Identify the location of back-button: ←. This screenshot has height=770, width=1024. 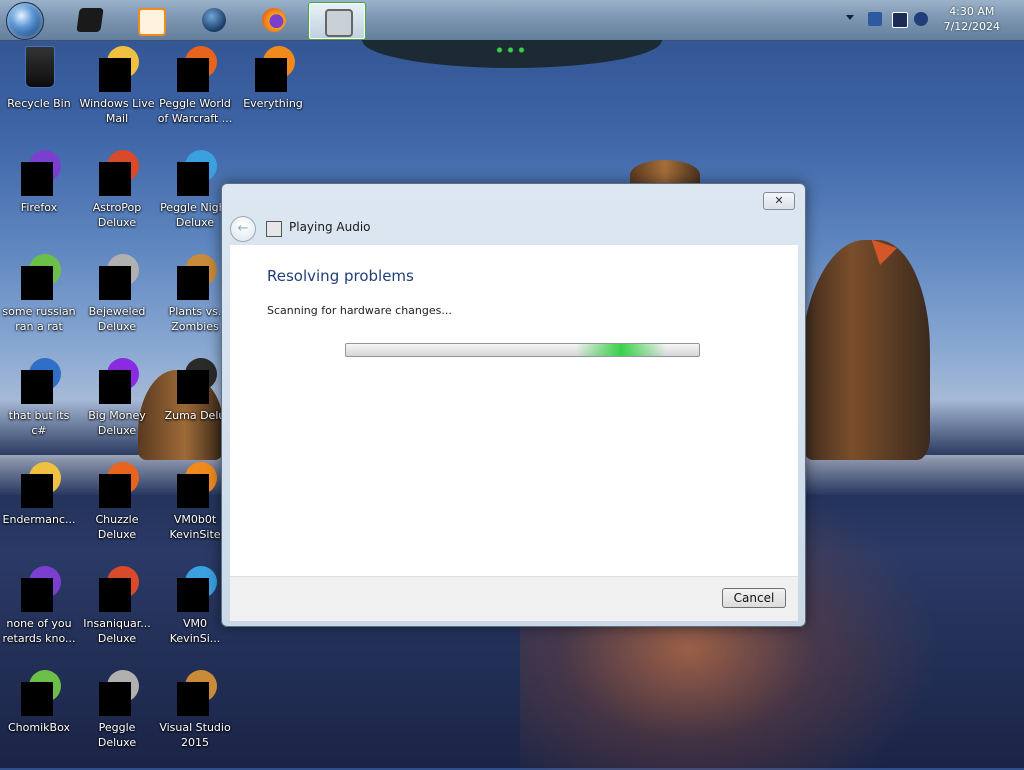
(243, 229).